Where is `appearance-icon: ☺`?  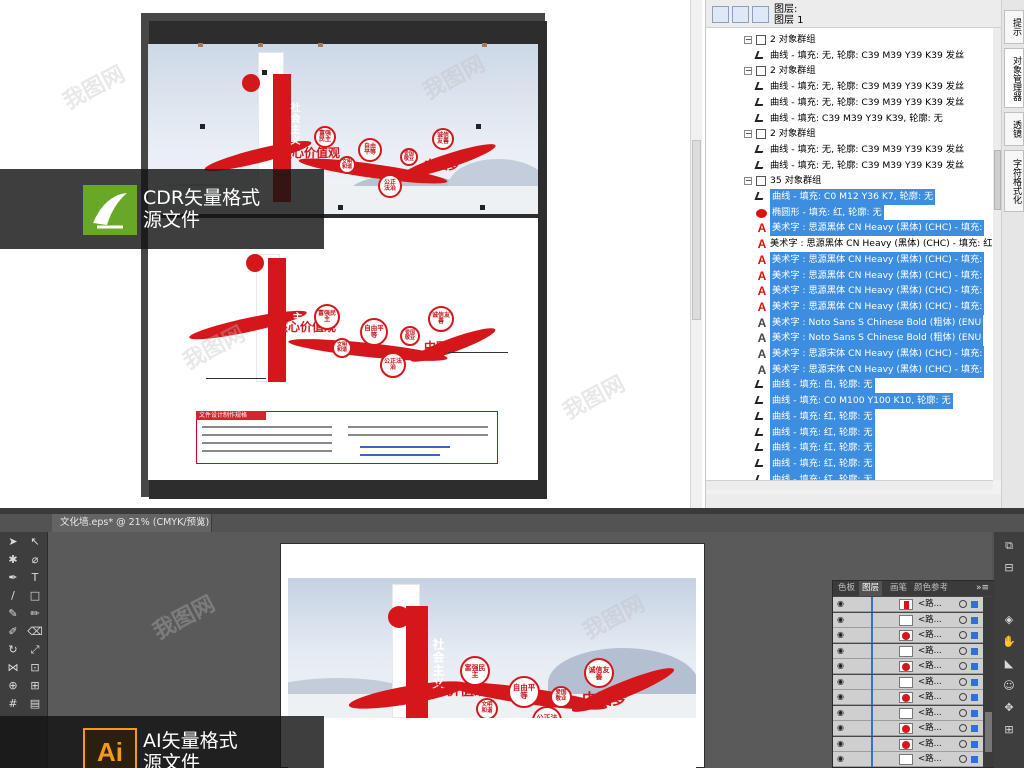
appearance-icon: ☺ is located at coordinates (1009, 686).